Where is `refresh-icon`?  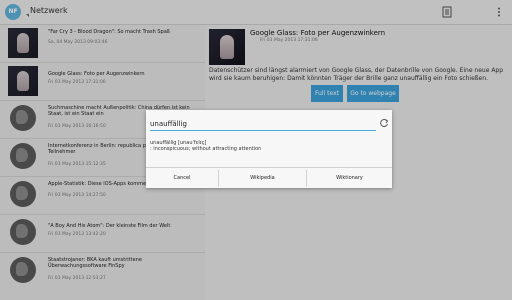 refresh-icon is located at coordinates (384, 123).